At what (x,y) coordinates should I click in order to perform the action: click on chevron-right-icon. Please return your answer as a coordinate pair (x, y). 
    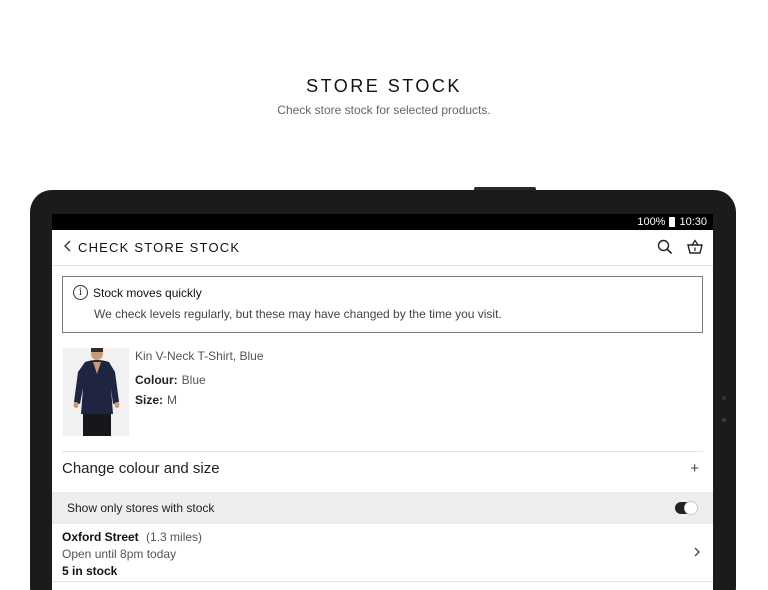
    Looking at the image, I should click on (697, 552).